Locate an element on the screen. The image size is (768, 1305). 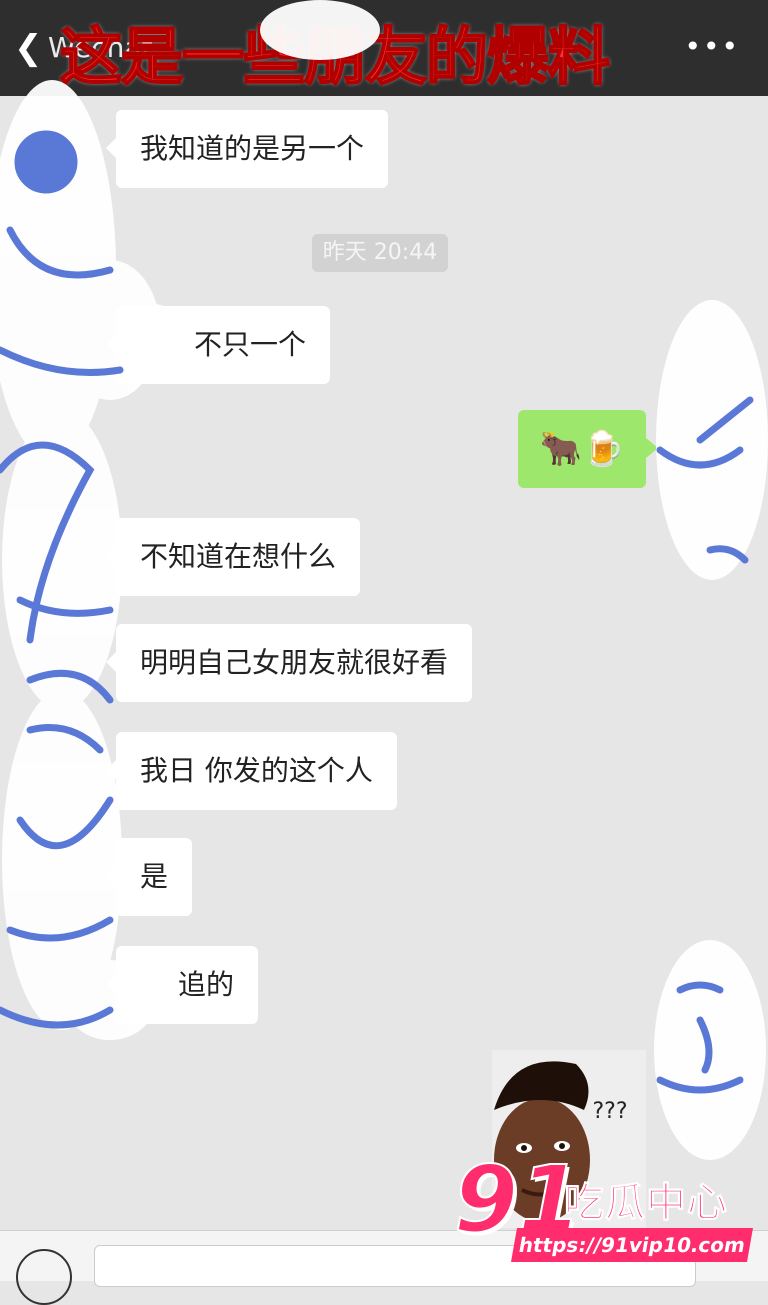
emoji-message: 🐂🍺 is located at coordinates (582, 449).